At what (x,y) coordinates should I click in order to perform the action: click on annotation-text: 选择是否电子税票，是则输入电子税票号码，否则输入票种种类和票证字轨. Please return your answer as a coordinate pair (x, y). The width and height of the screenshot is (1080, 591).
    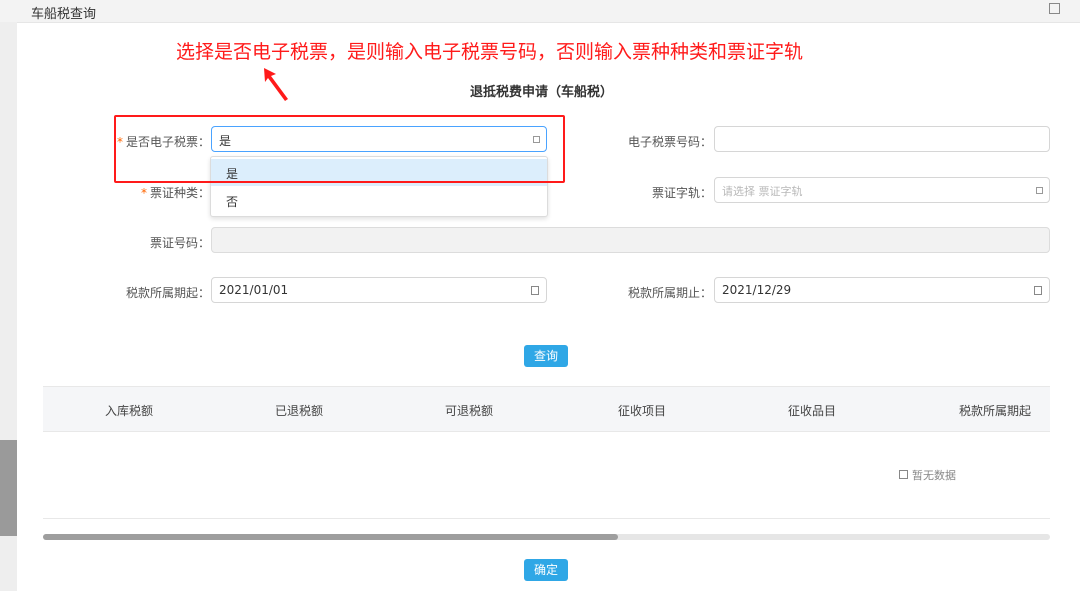
    Looking at the image, I should click on (490, 52).